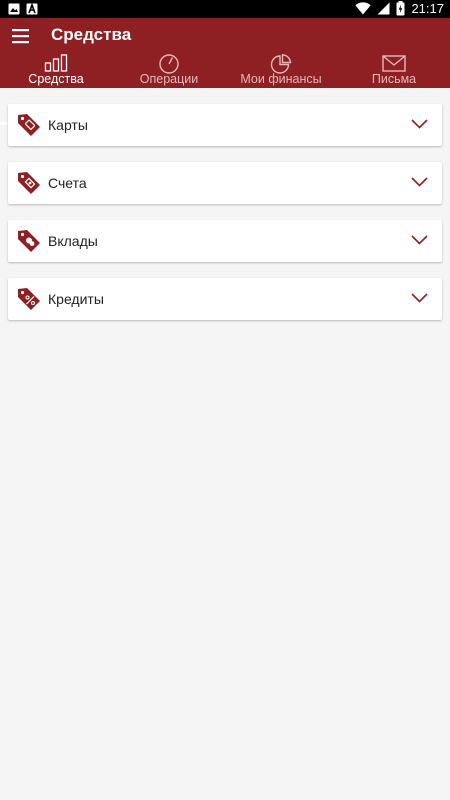 This screenshot has height=800, width=450. I want to click on tab-label: Средства, so click(56, 79).